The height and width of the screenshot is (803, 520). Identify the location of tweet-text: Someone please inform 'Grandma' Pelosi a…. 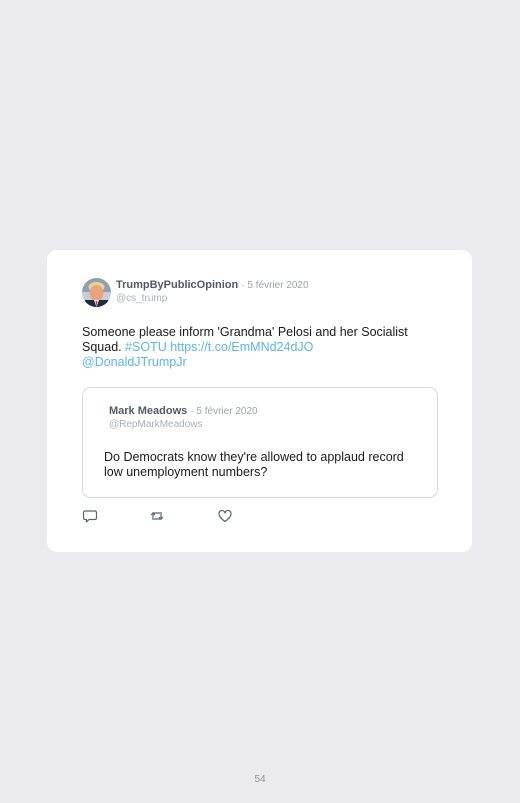
(264, 347).